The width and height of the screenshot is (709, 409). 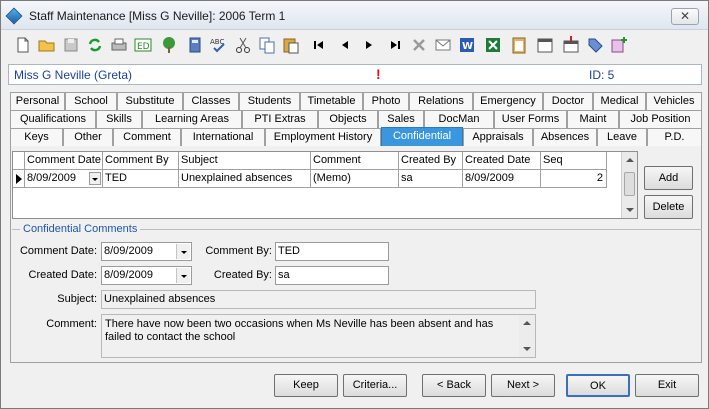 What do you see at coordinates (667, 385) in the screenshot?
I see `exit-button: Exit` at bounding box center [667, 385].